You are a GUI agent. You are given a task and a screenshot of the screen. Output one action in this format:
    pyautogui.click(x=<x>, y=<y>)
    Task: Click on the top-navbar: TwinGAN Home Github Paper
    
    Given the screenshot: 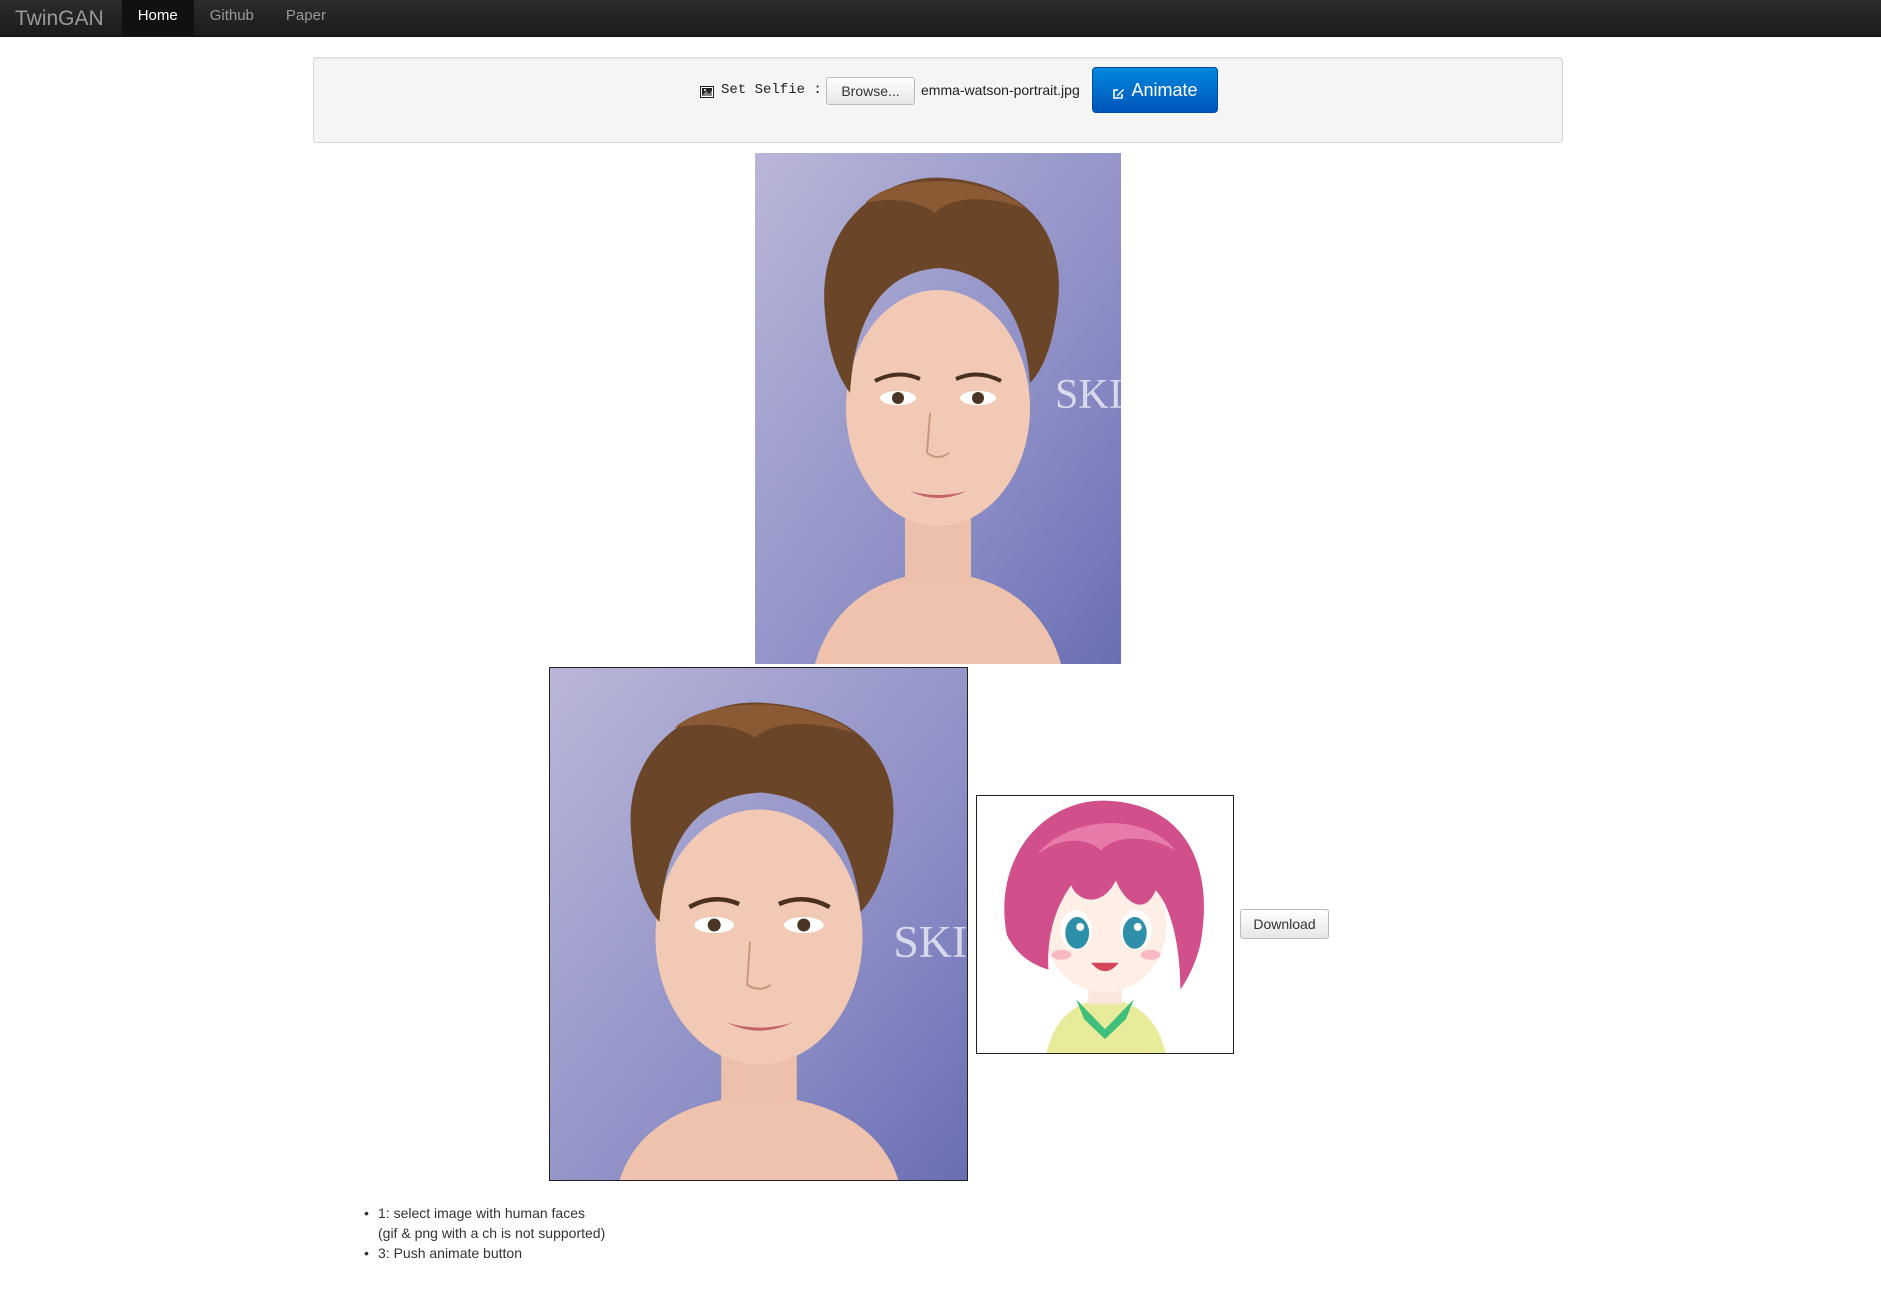 What is the action you would take?
    pyautogui.click(x=940, y=18)
    